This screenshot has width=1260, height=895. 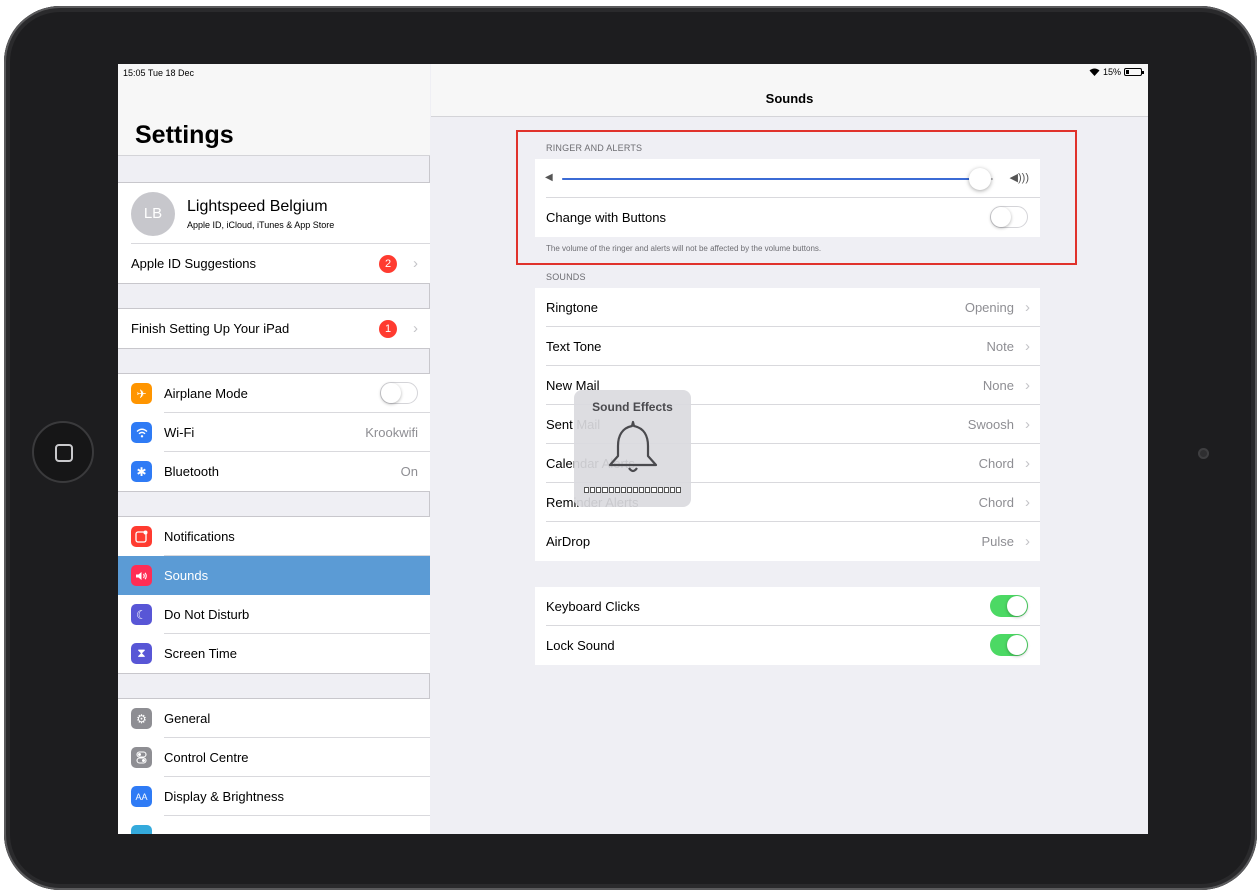 I want to click on speaker-icon, so click(x=141, y=575).